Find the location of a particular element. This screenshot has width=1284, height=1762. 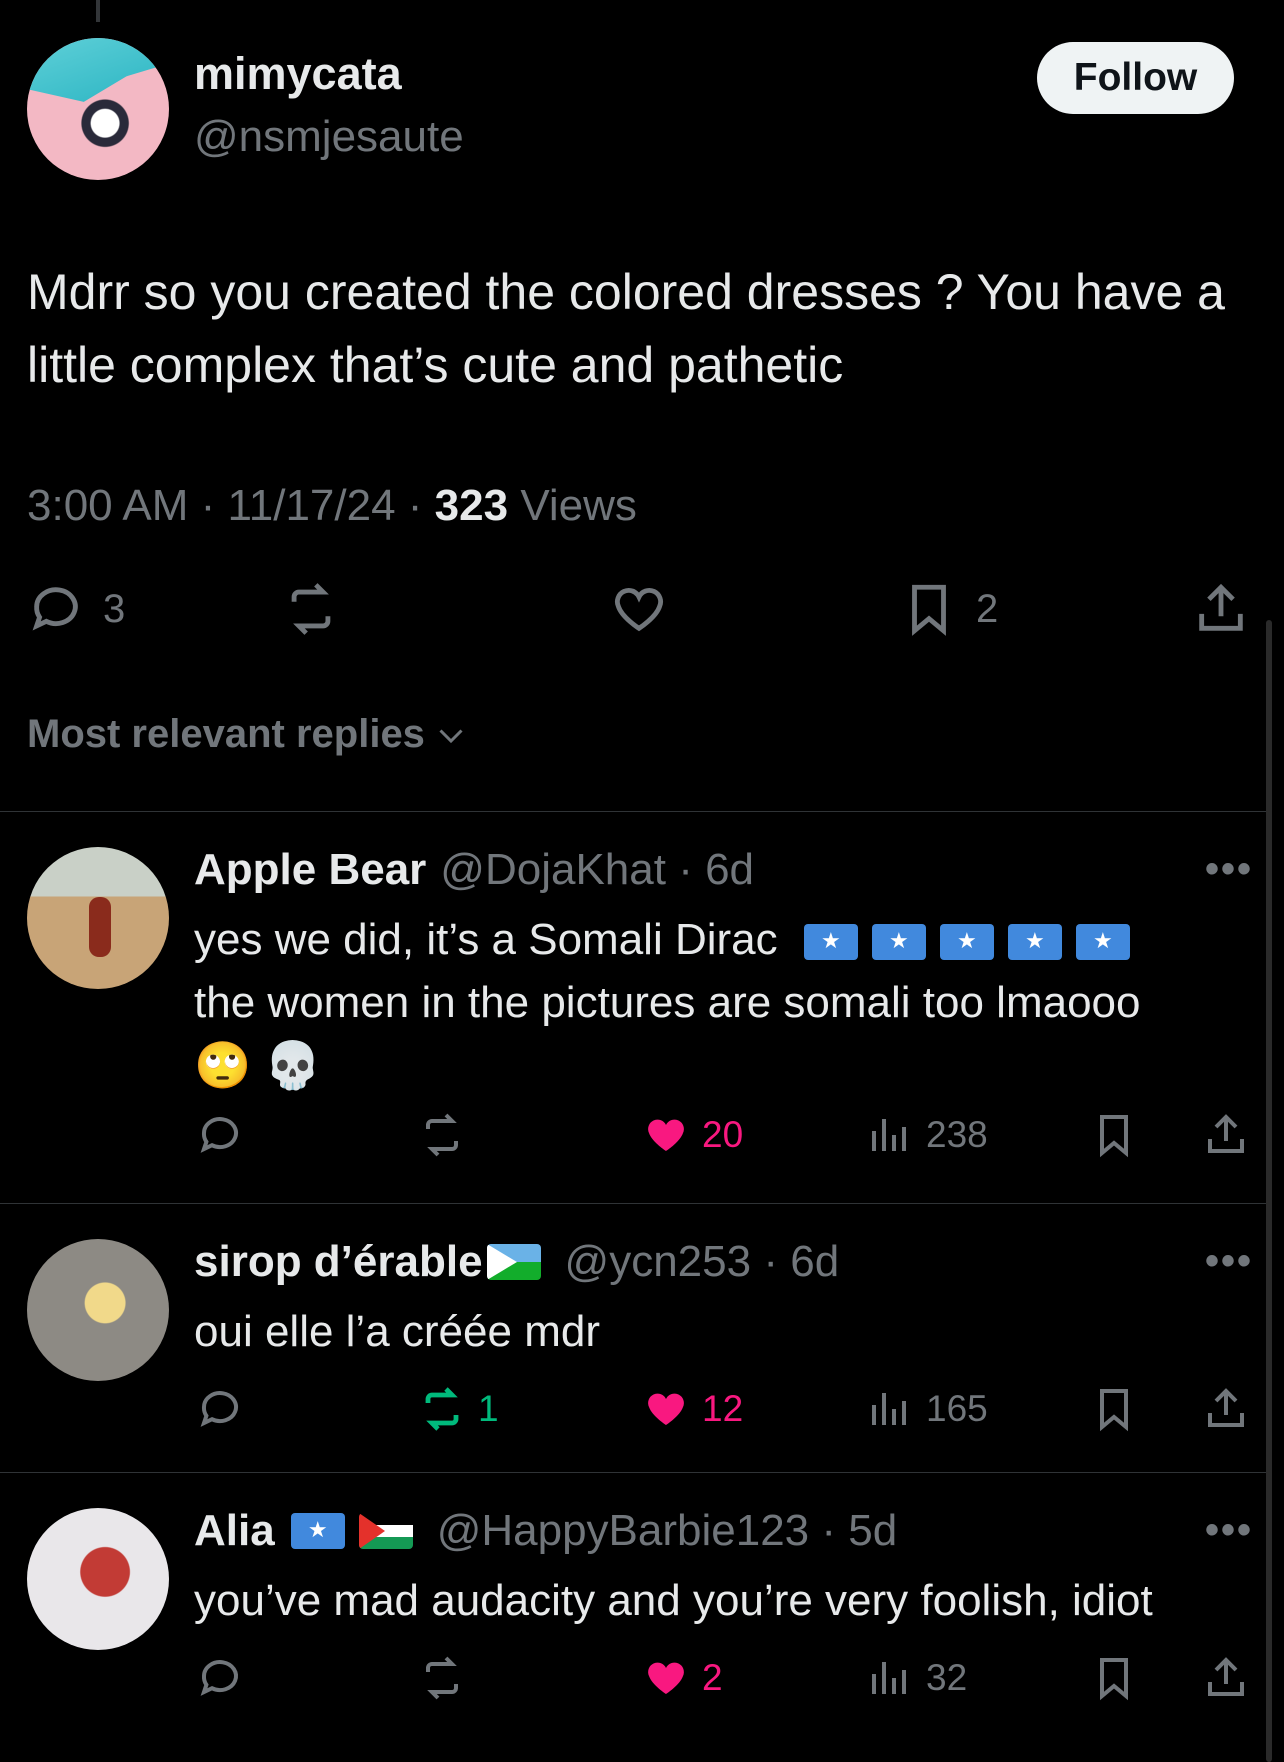

scrollbar is located at coordinates (1269, 1191).